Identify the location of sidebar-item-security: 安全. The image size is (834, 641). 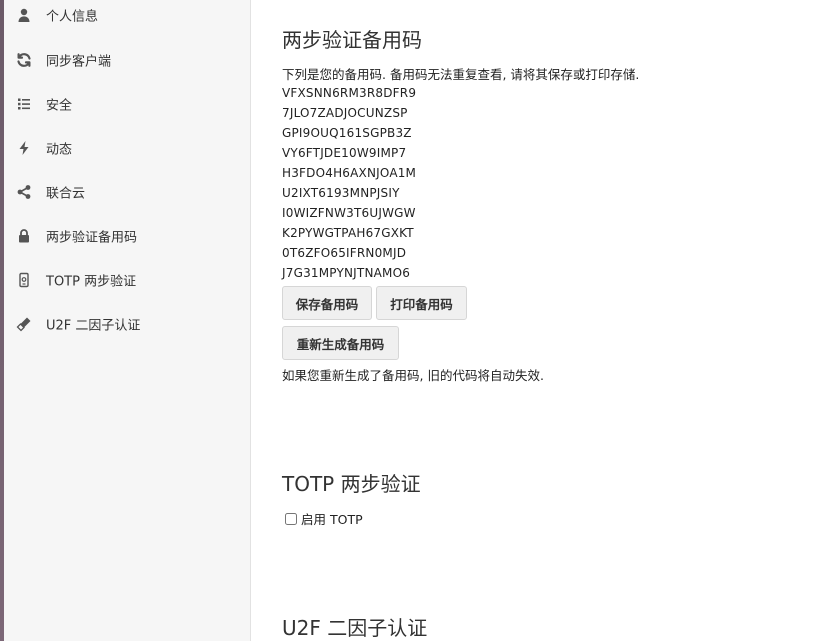
(127, 104).